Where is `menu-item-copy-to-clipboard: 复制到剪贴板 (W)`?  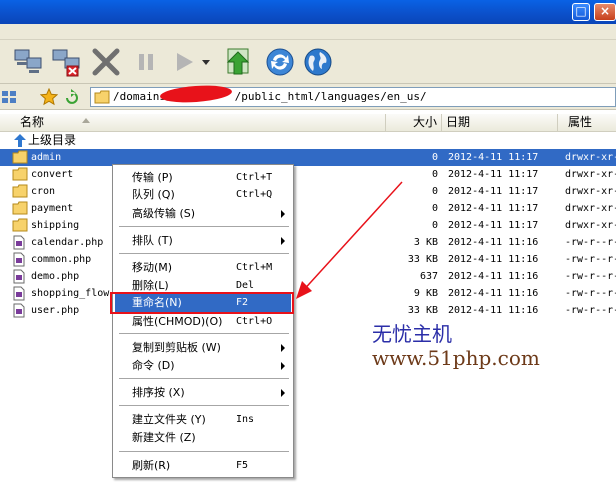
menu-item-copy-to-clipboard: 复制到剪贴板 (W) is located at coordinates (203, 348).